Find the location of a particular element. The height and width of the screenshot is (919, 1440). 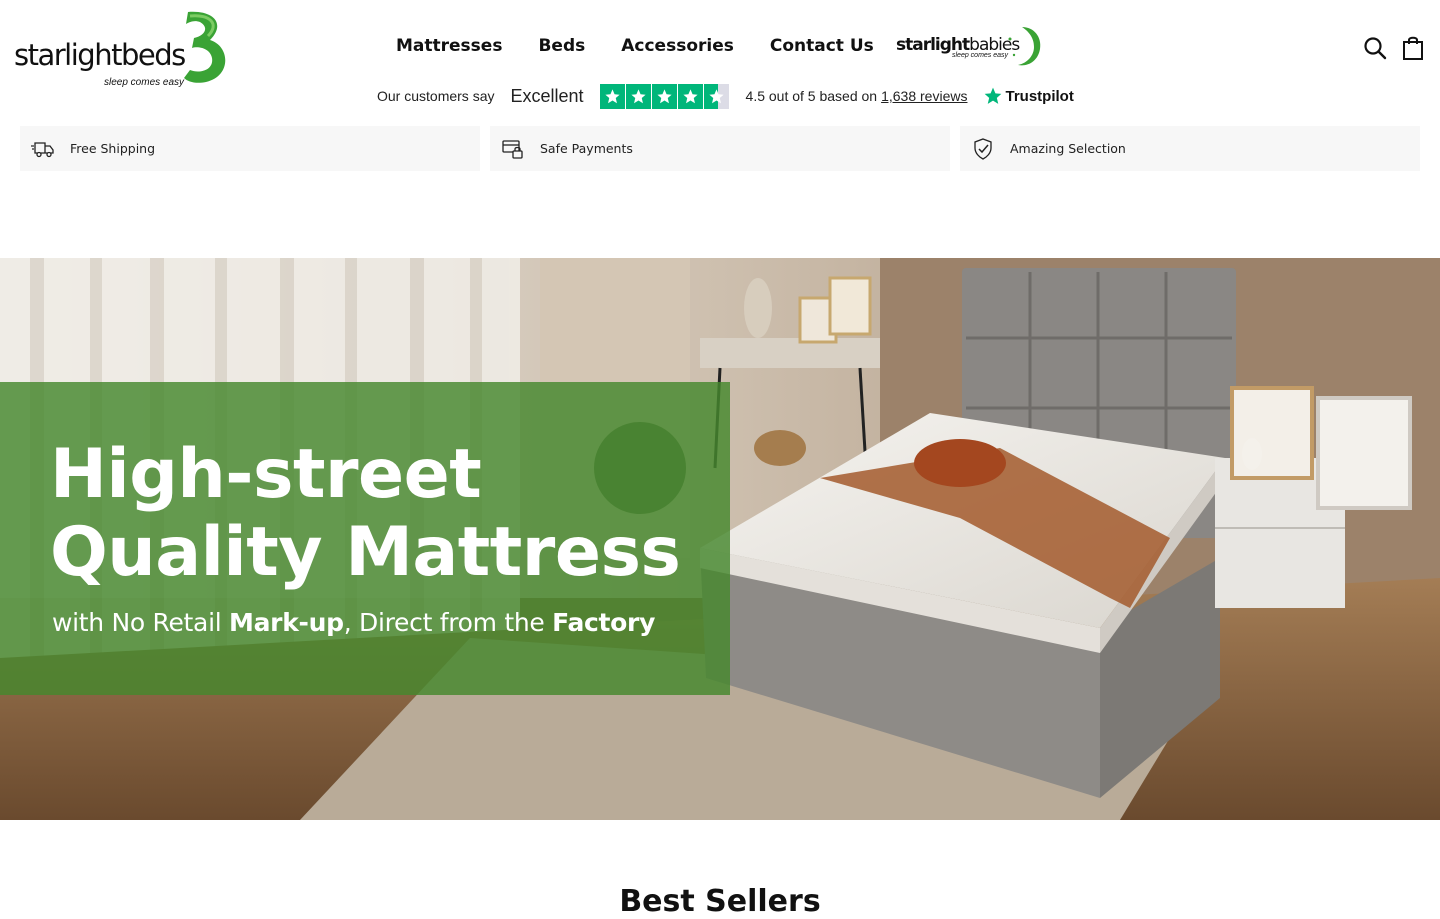

feature-free-shipping: Free Shipping is located at coordinates (250, 148).